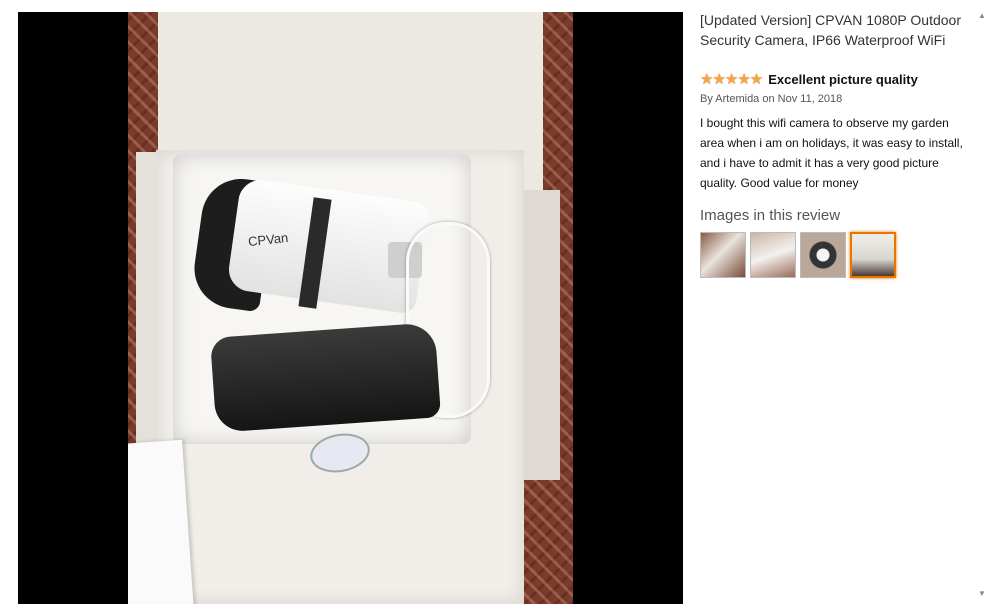 This screenshot has height=606, width=1000. Describe the element at coordinates (325, 377) in the screenshot. I see `accessory-bag` at that location.